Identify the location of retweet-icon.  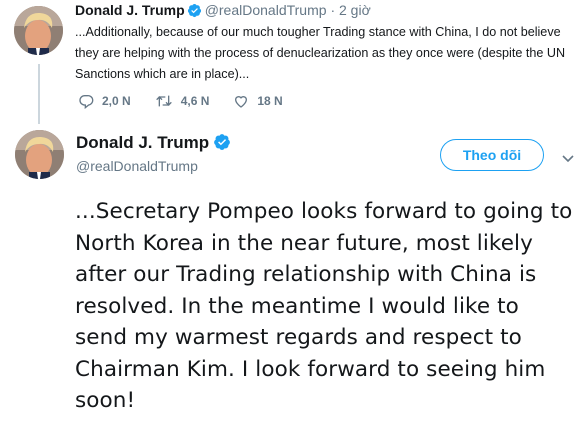
(163, 101).